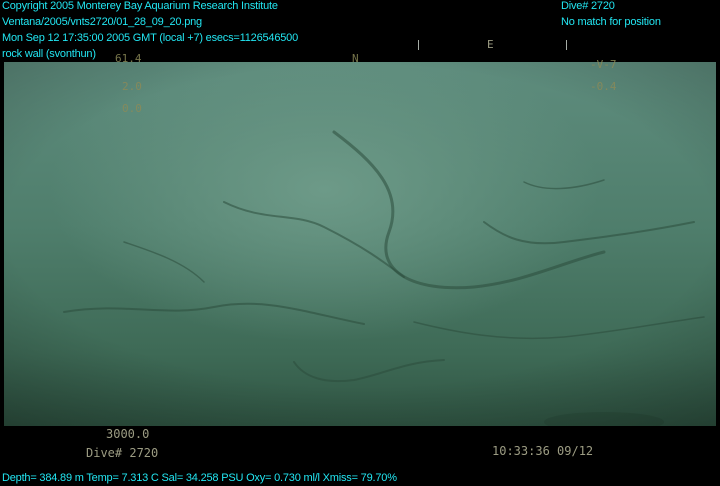  What do you see at coordinates (588, 6) in the screenshot?
I see `dive-number-text: Dive# 2720` at bounding box center [588, 6].